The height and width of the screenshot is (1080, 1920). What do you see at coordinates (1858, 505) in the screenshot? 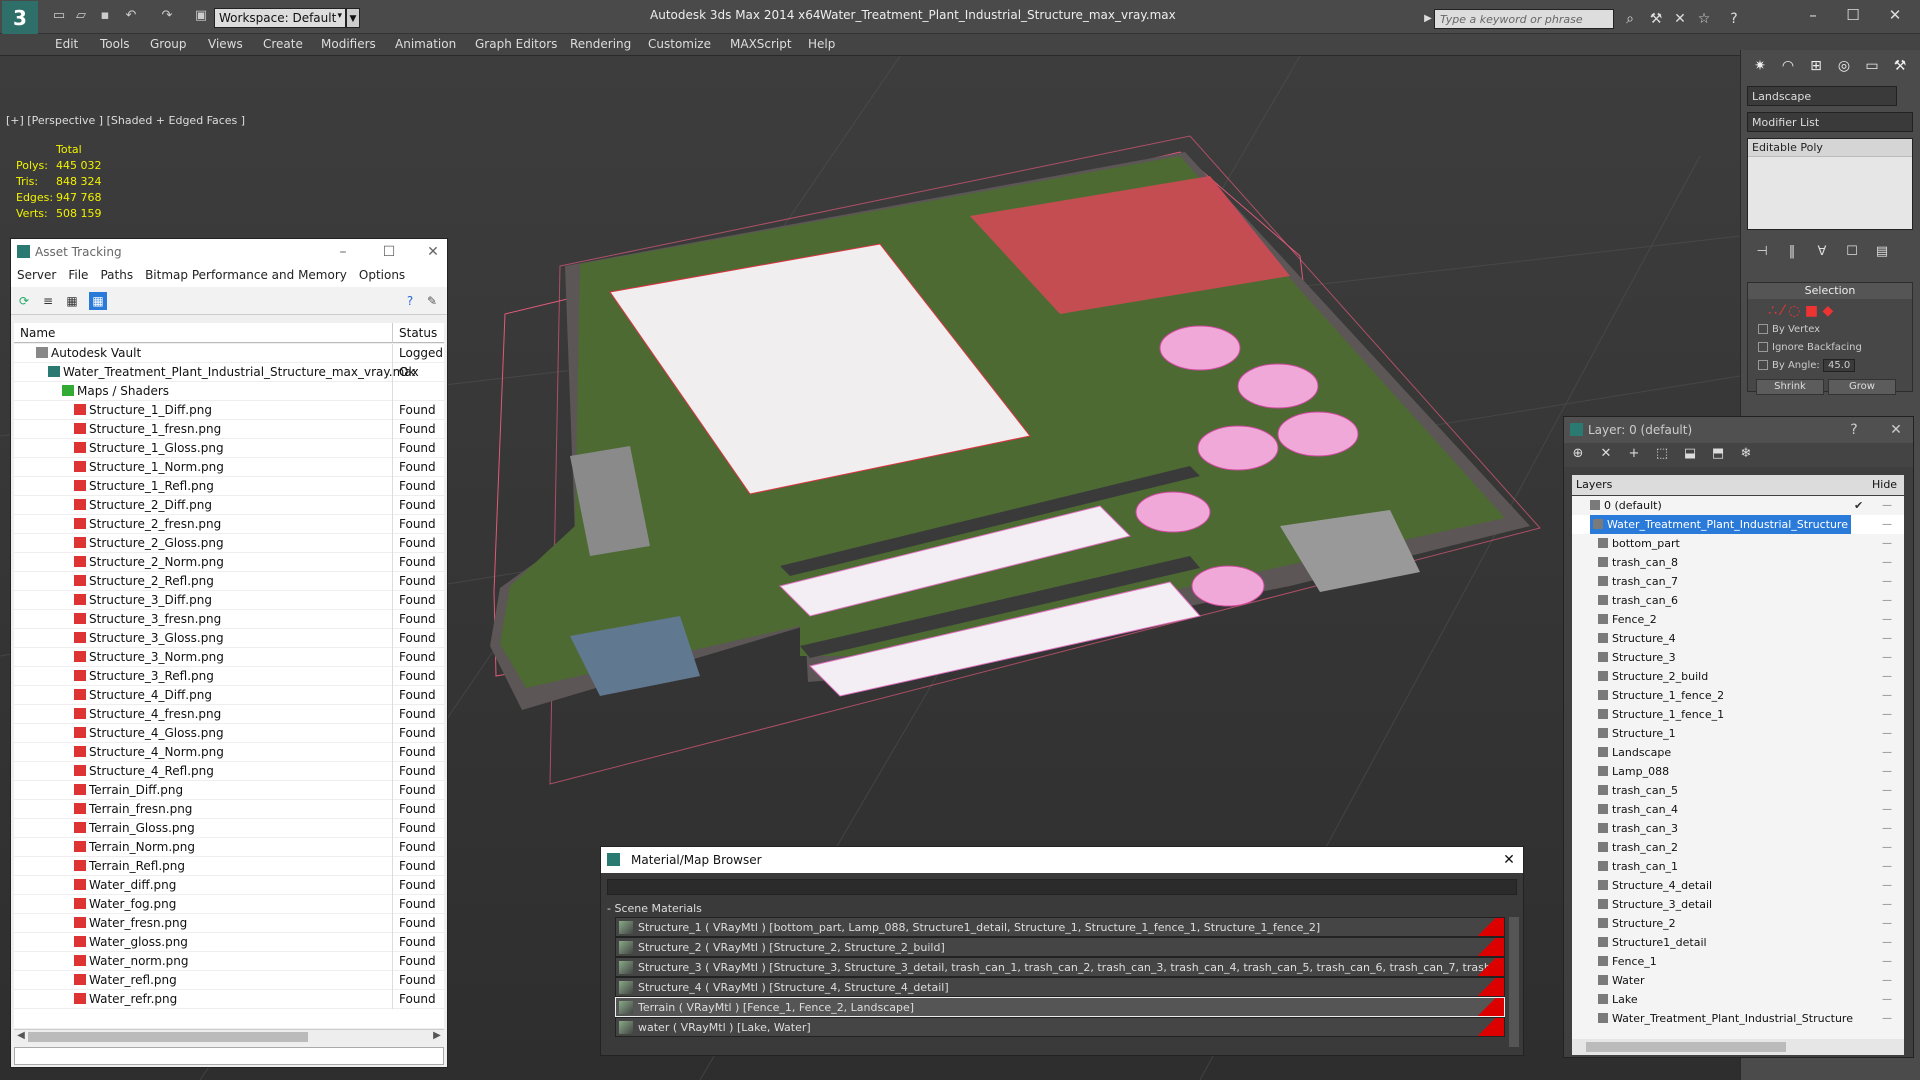
I see `active-layer-check-icon: ✔` at bounding box center [1858, 505].